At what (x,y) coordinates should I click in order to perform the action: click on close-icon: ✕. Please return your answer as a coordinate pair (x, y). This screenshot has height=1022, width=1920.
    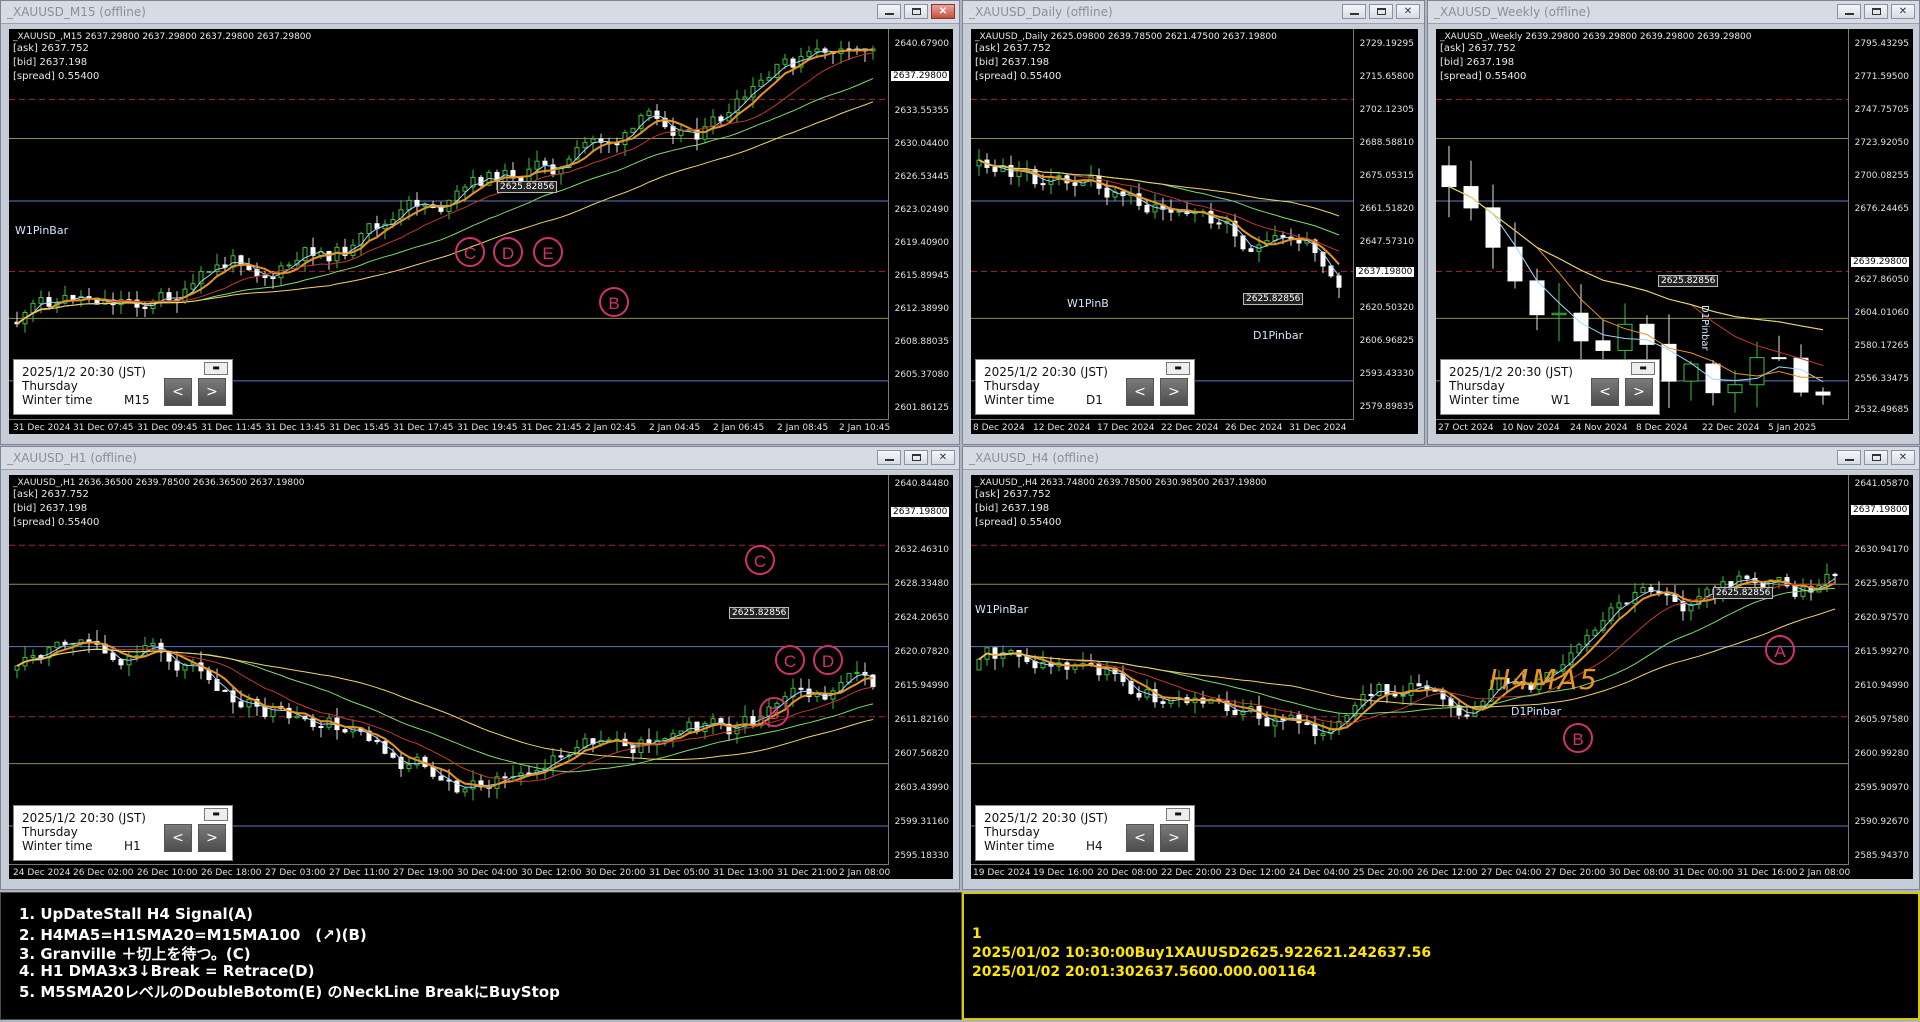
    Looking at the image, I should click on (943, 457).